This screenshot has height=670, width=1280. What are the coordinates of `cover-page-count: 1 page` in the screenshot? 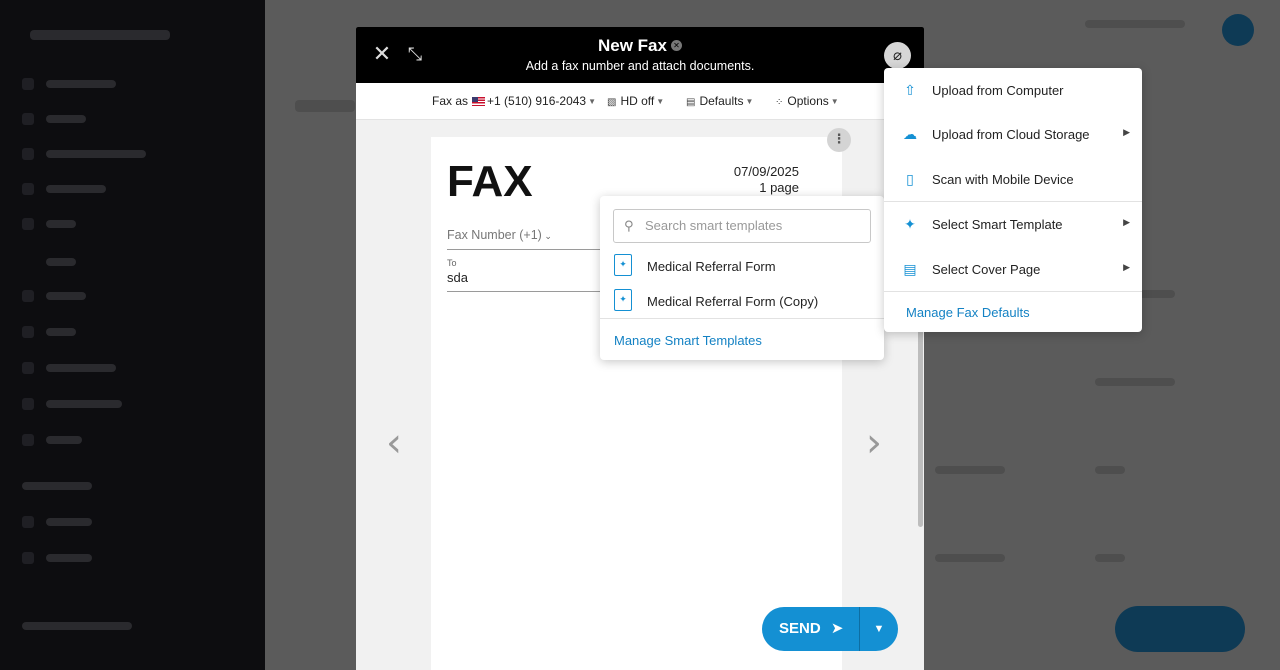 It's located at (779, 187).